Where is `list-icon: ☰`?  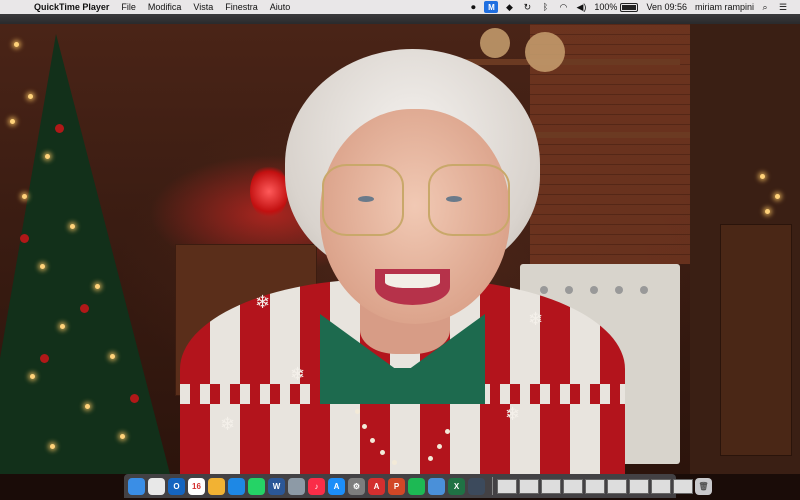 list-icon: ☰ is located at coordinates (783, 7).